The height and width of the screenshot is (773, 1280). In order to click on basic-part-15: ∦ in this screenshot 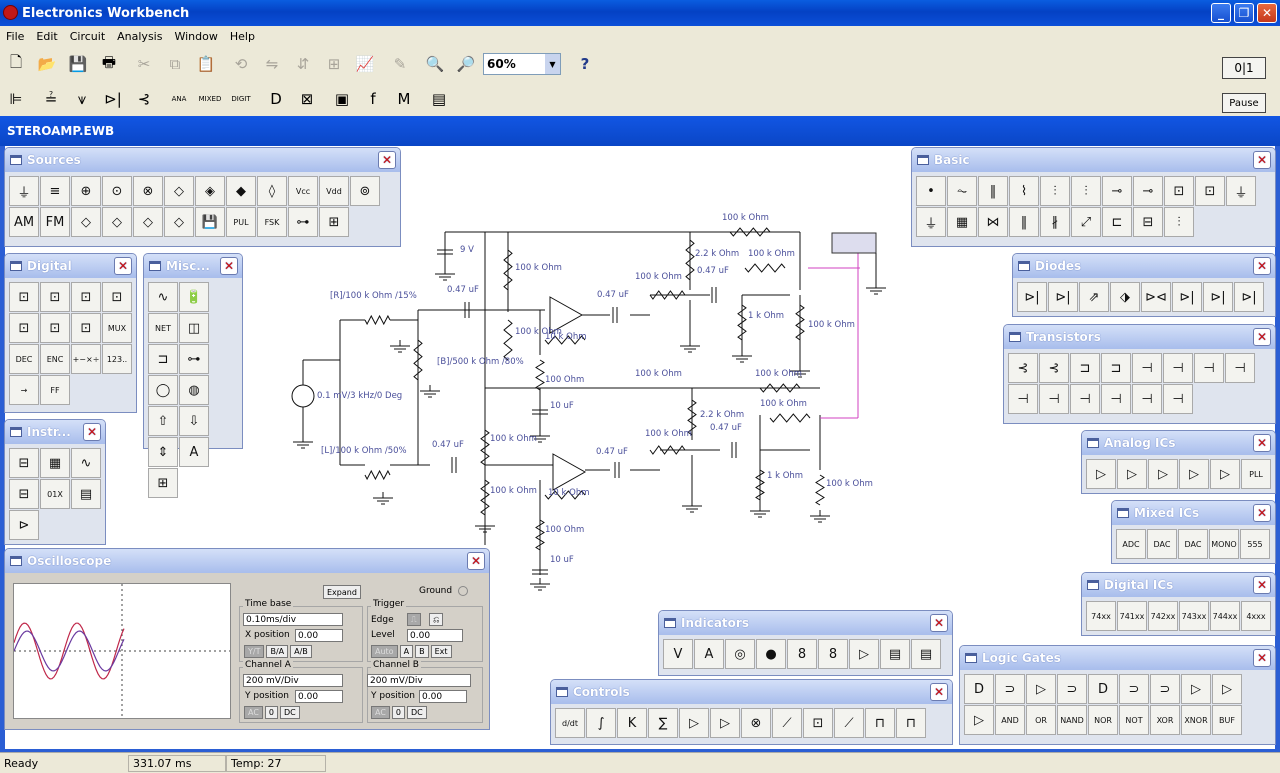, I will do `click(1055, 222)`.